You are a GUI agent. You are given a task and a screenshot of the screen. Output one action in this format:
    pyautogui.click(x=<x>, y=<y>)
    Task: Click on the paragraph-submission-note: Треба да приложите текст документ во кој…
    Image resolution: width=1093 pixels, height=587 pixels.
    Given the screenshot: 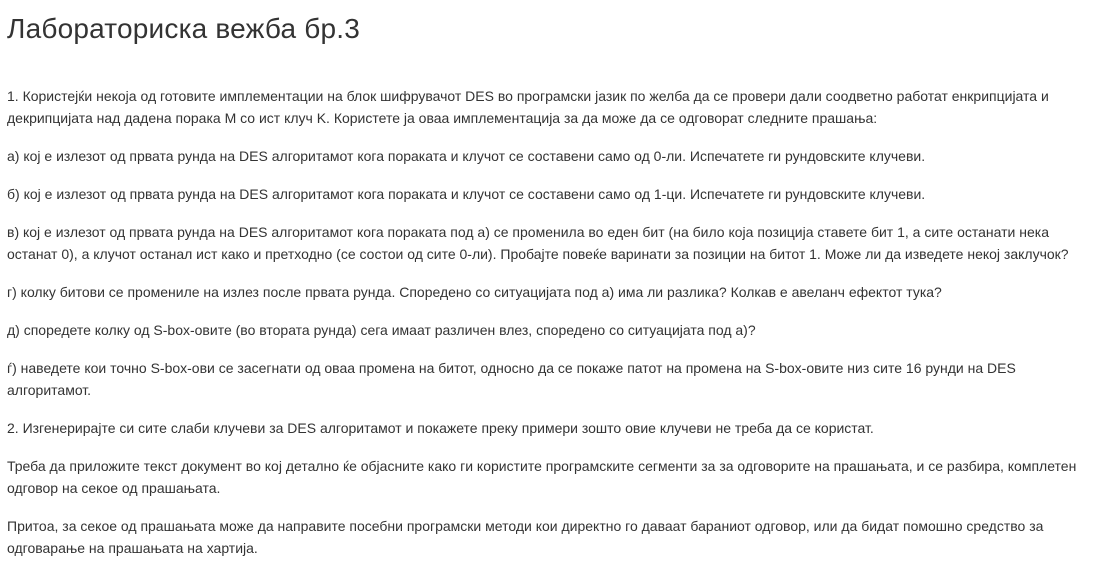 What is the action you would take?
    pyautogui.click(x=542, y=477)
    